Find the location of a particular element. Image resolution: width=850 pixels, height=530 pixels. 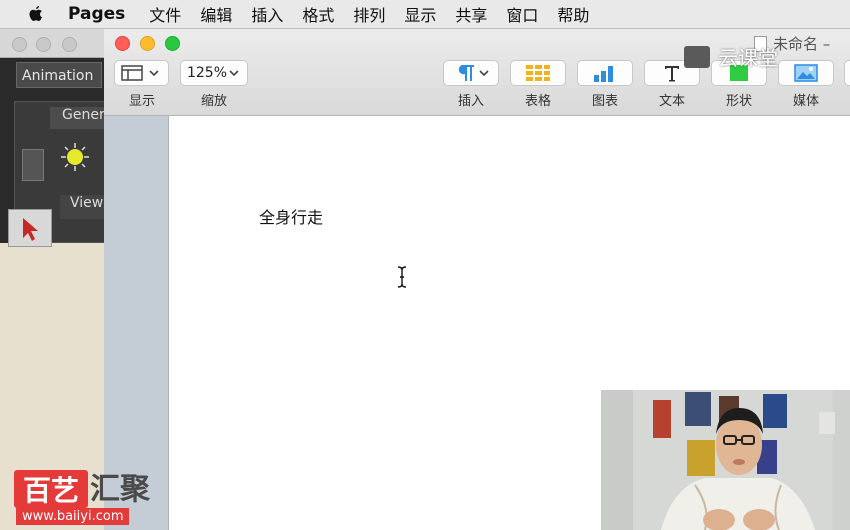

close-button is located at coordinates (122, 43).